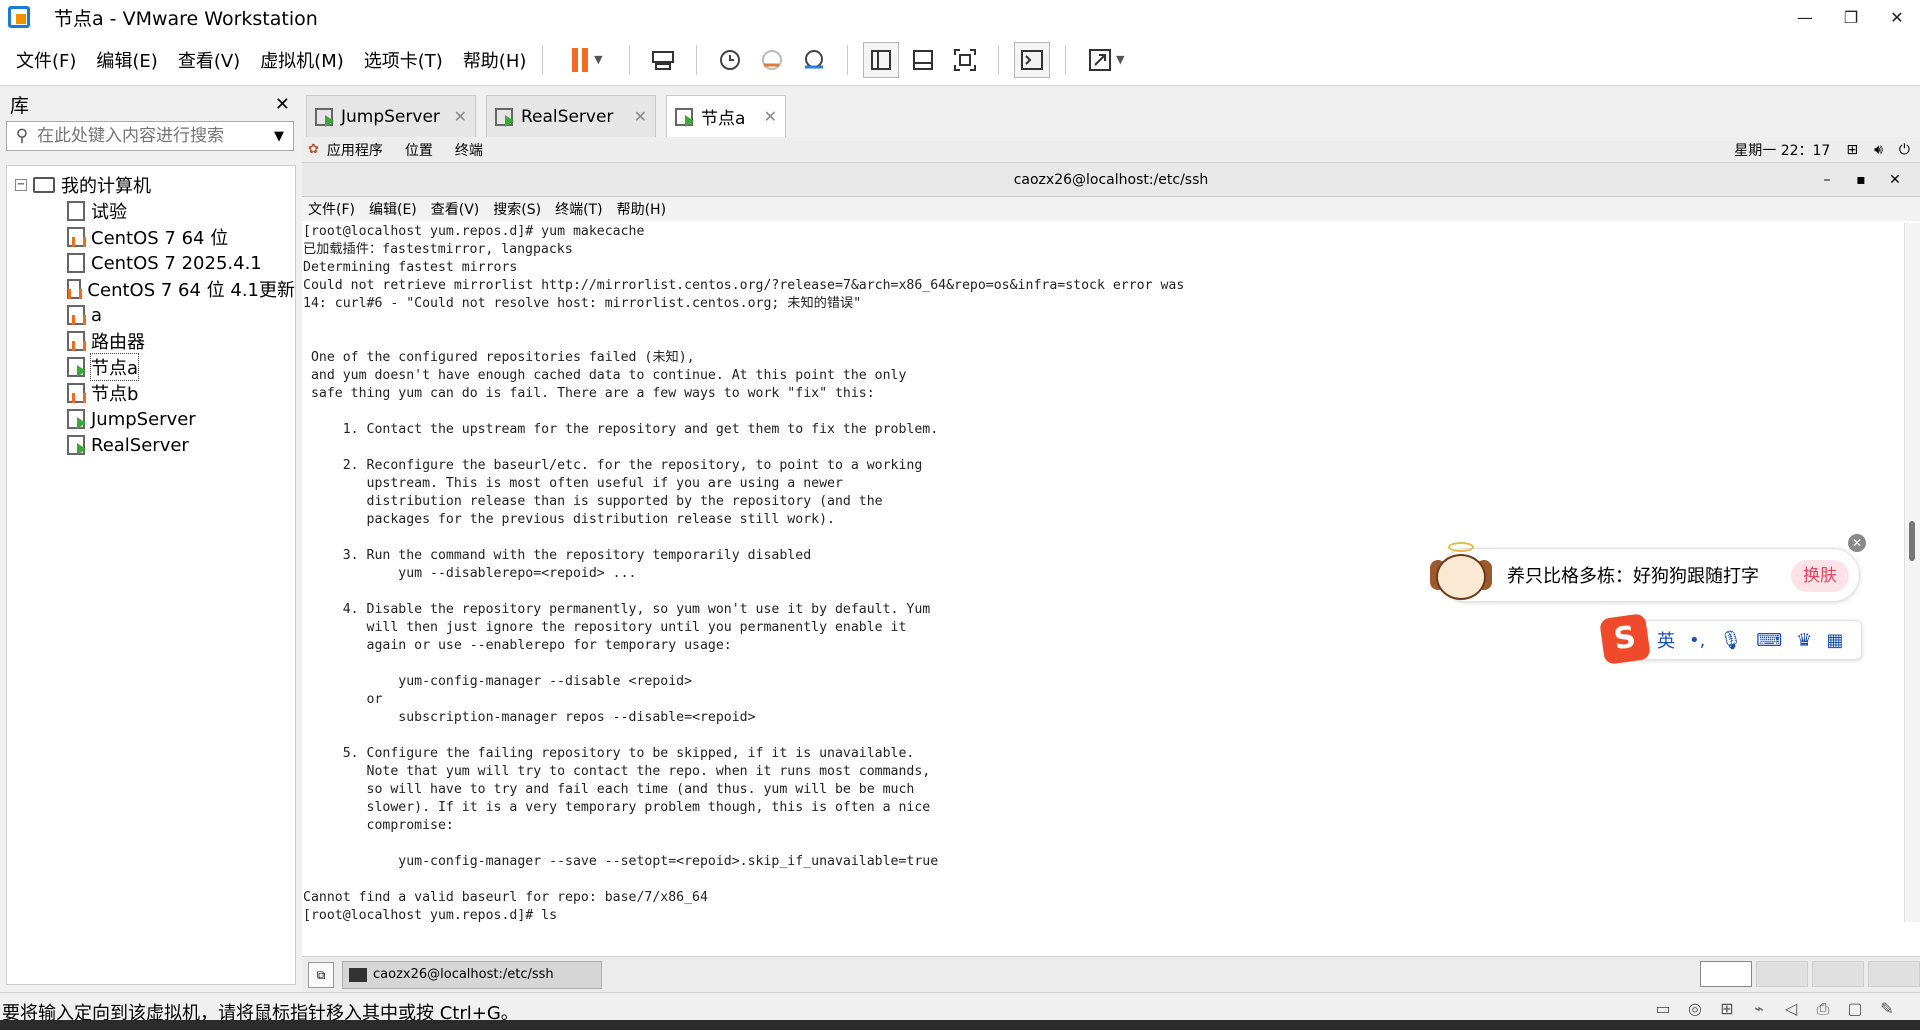 Image resolution: width=1920 pixels, height=1030 pixels. Describe the element at coordinates (1827, 180) in the screenshot. I see `terminal-minimize-button: –` at that location.